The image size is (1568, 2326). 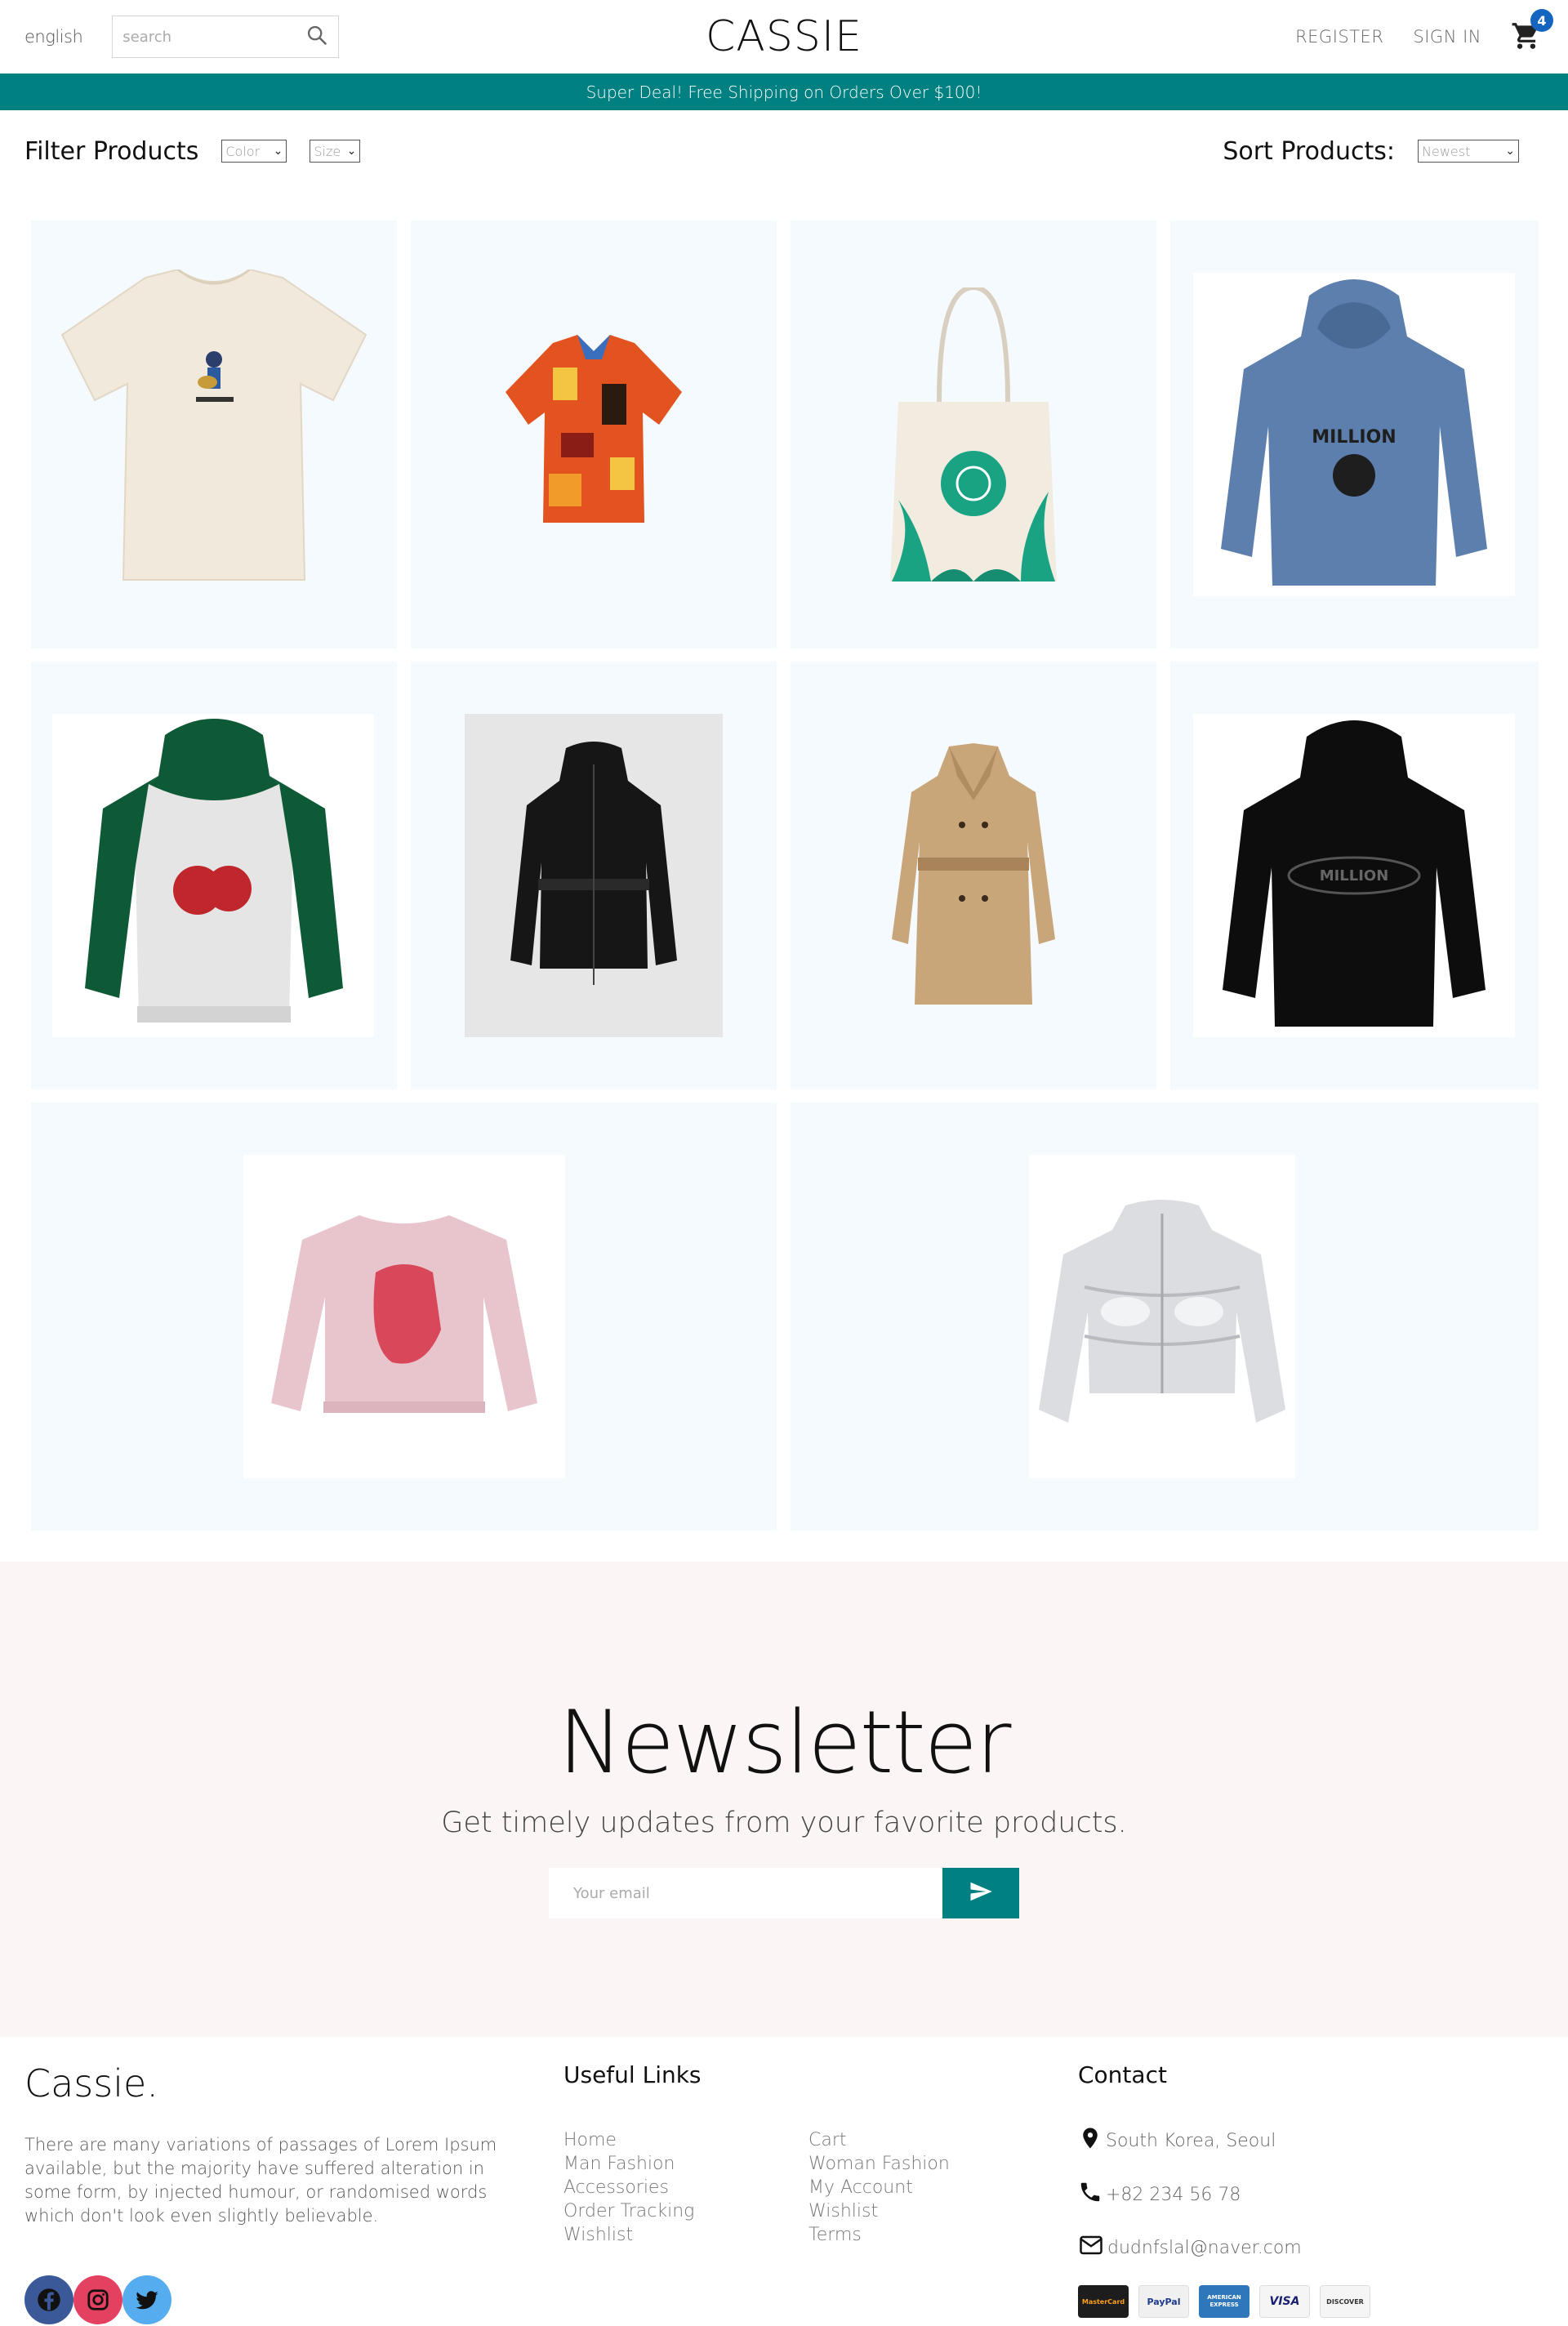 I want to click on sort-select: Newest ⌄, so click(x=1468, y=151).